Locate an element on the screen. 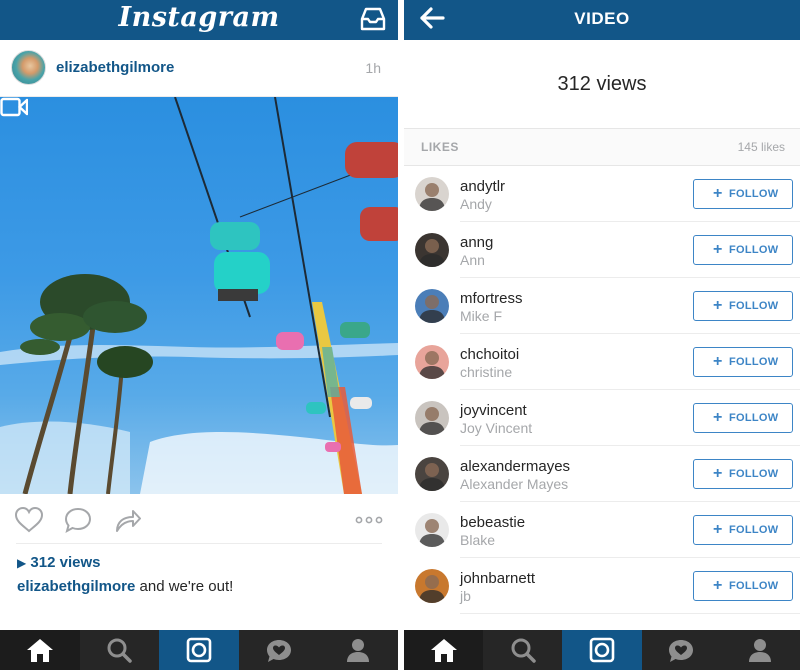  list-item: bebeastie Blake + FOLLOW is located at coordinates (602, 530).